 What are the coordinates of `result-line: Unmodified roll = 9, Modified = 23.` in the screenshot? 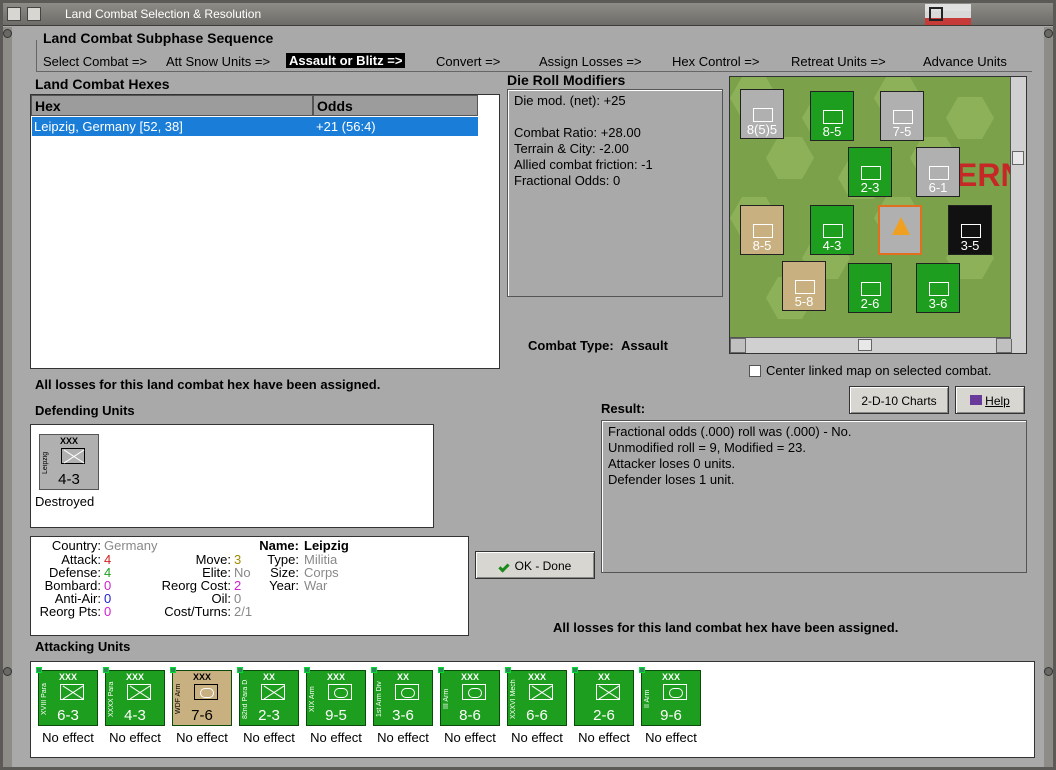 It's located at (707, 447).